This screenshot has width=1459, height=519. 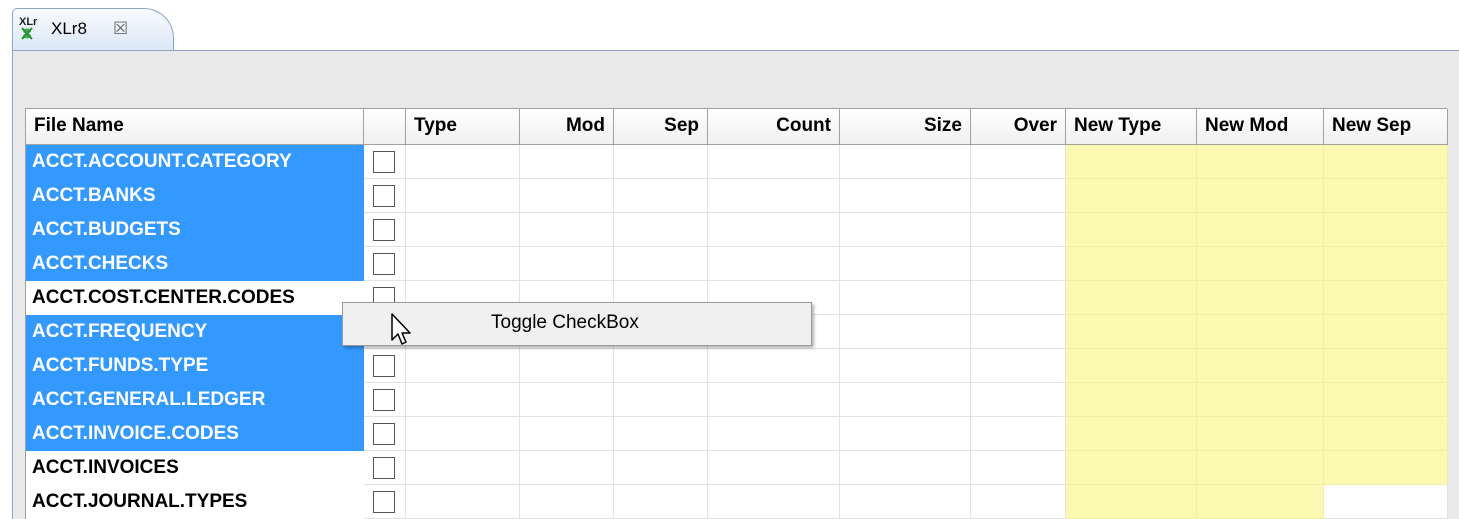 I want to click on file-name-cell: ACCT.INVOICES, so click(x=195, y=468).